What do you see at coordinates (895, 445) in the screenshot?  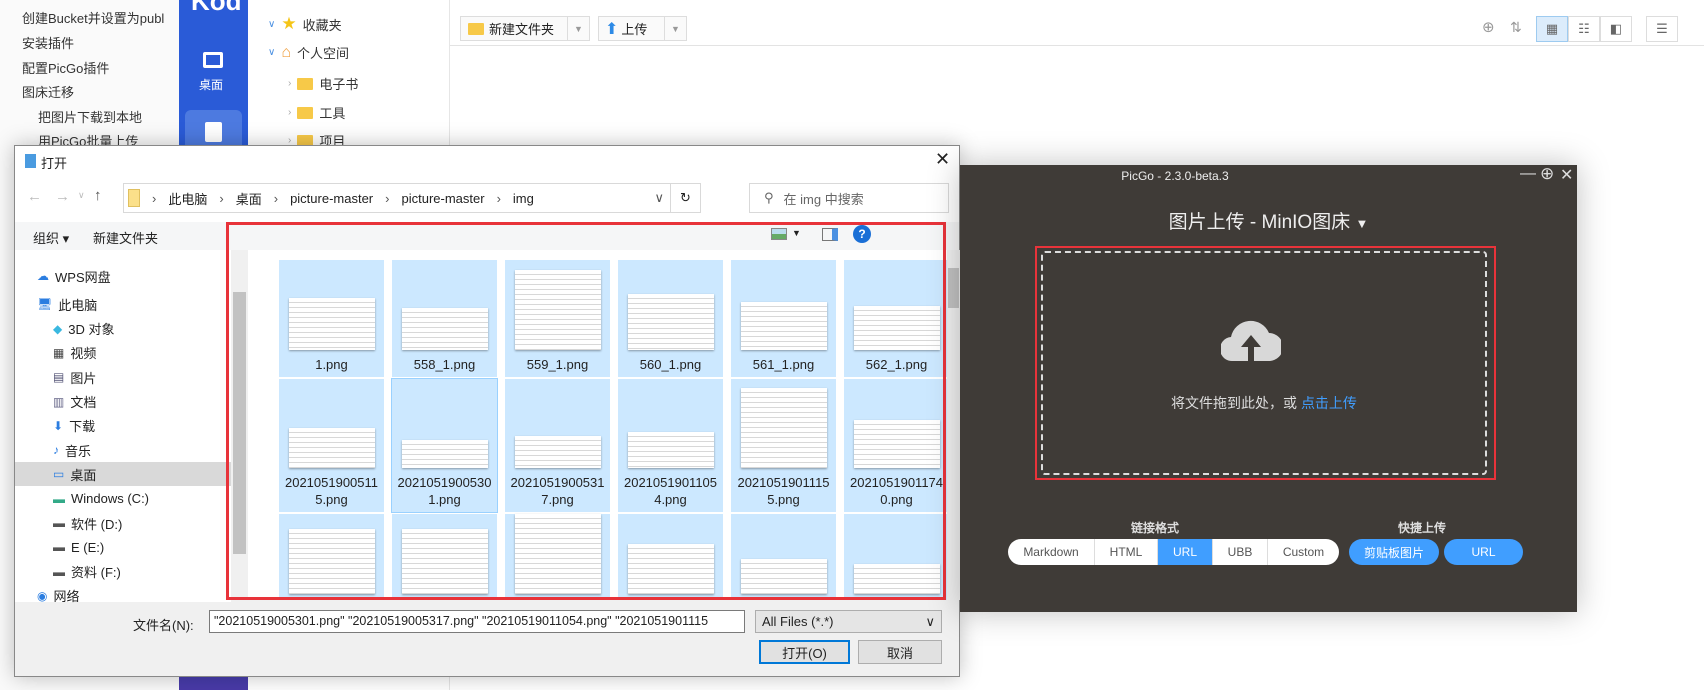 I see `file-tile: 20210519011740.png` at bounding box center [895, 445].